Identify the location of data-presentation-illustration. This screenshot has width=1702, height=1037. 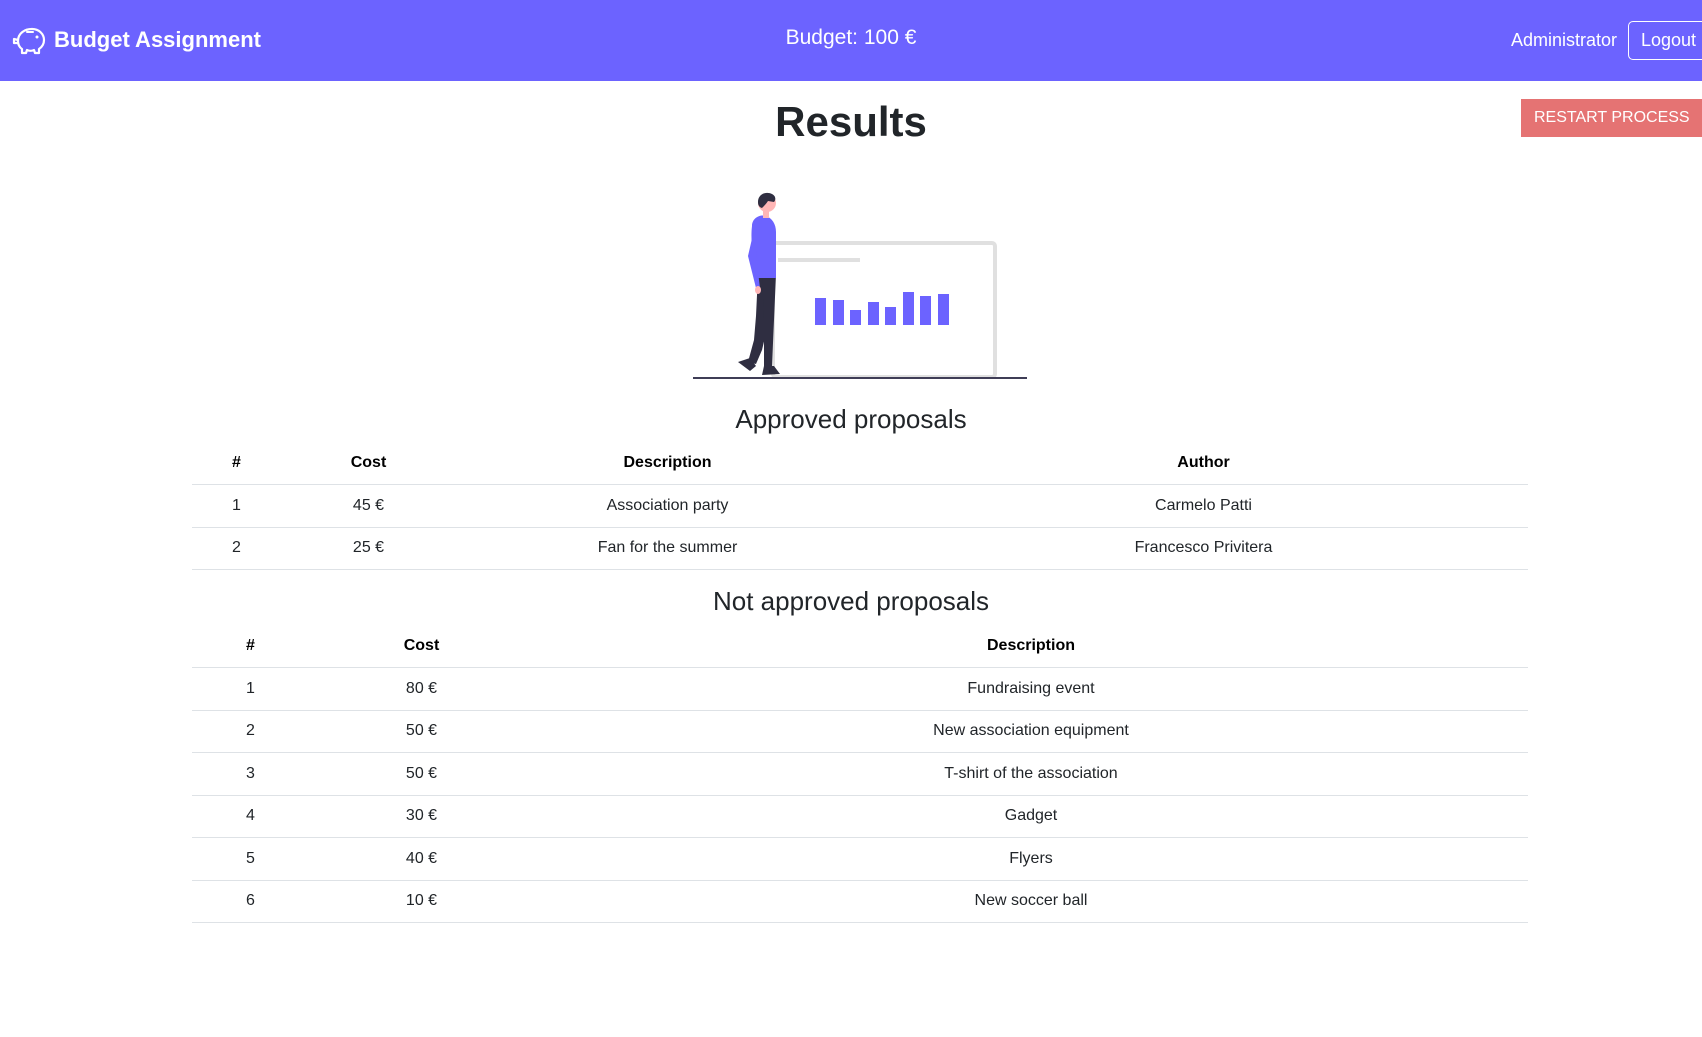
(860, 288).